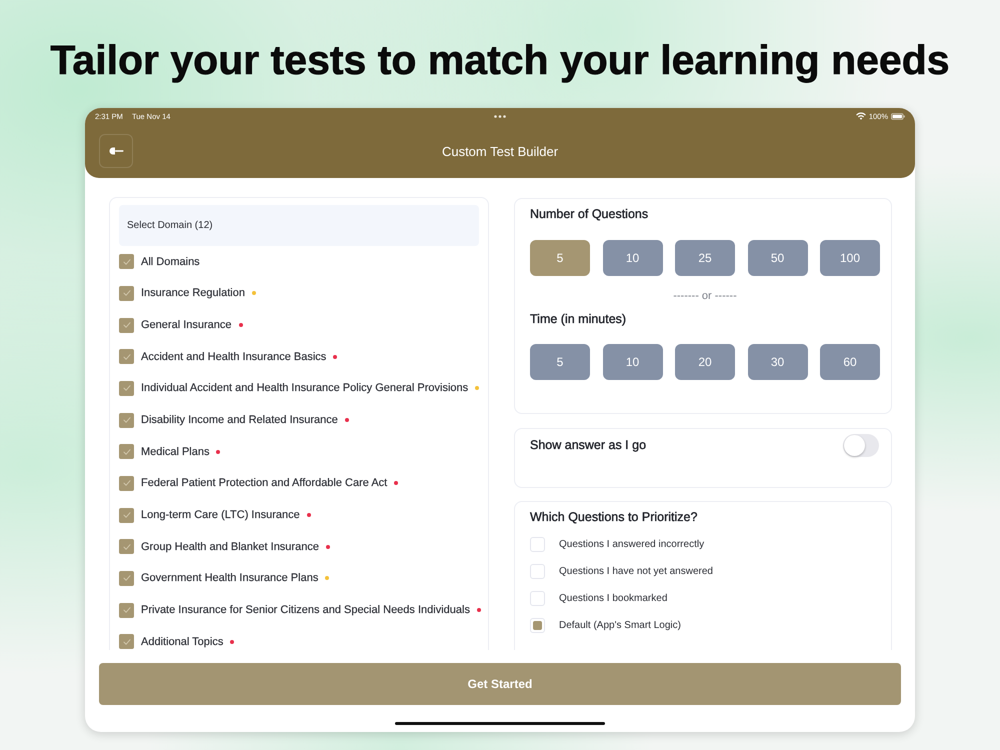 The image size is (1000, 750). What do you see at coordinates (239, 420) in the screenshot?
I see `domain-label: Disability Income and Related Insurance` at bounding box center [239, 420].